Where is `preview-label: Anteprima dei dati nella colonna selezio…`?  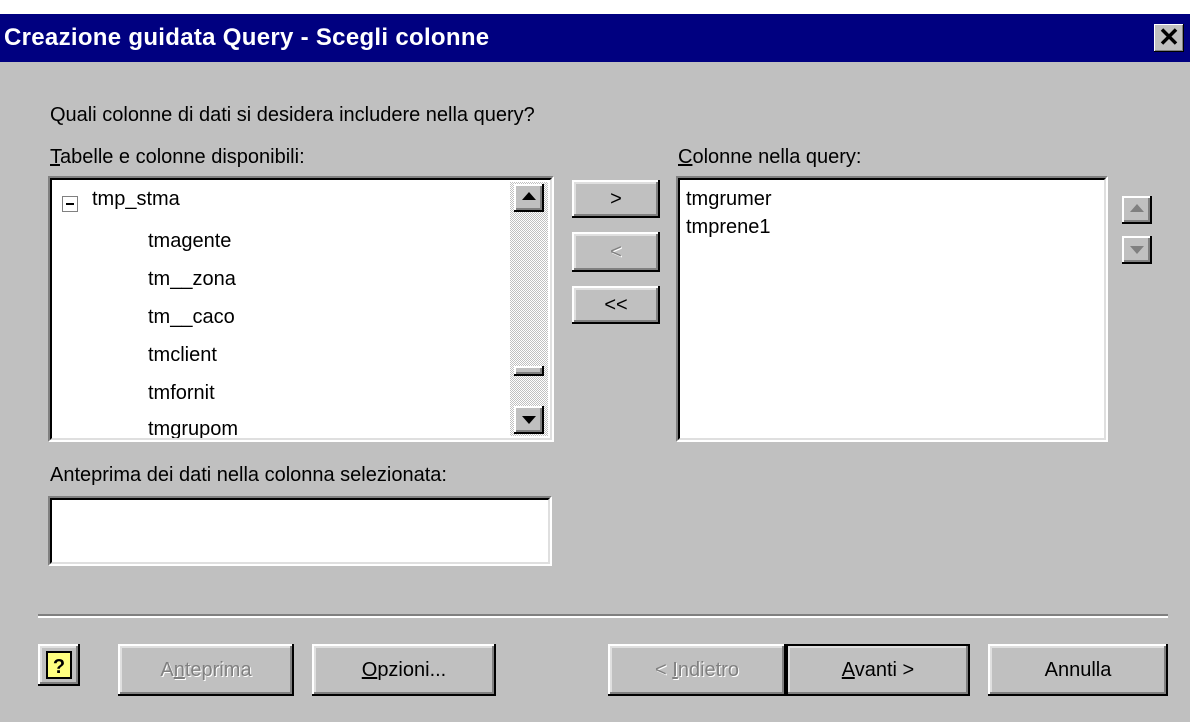 preview-label: Anteprima dei dati nella colonna selezio… is located at coordinates (248, 475).